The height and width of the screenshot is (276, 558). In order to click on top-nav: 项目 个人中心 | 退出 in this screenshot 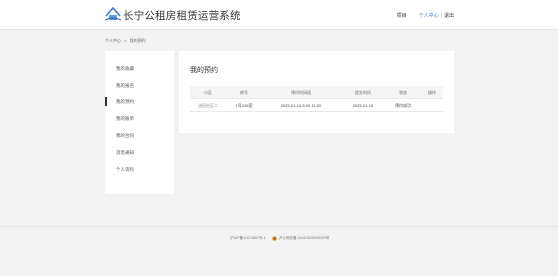, I will do `click(425, 16)`.